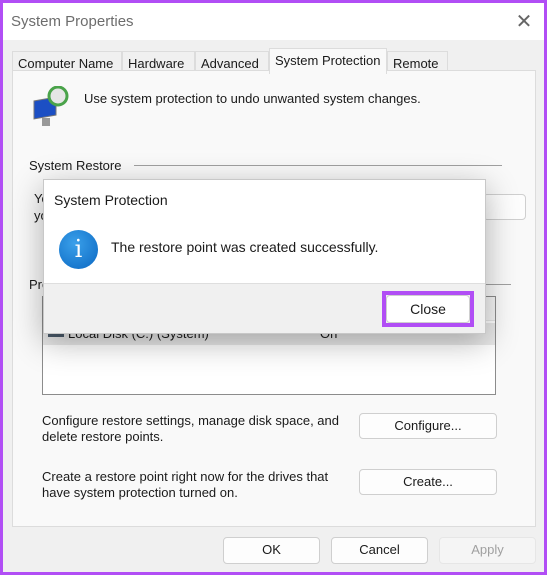 The width and height of the screenshot is (547, 575). I want to click on info-icon: i, so click(78, 249).